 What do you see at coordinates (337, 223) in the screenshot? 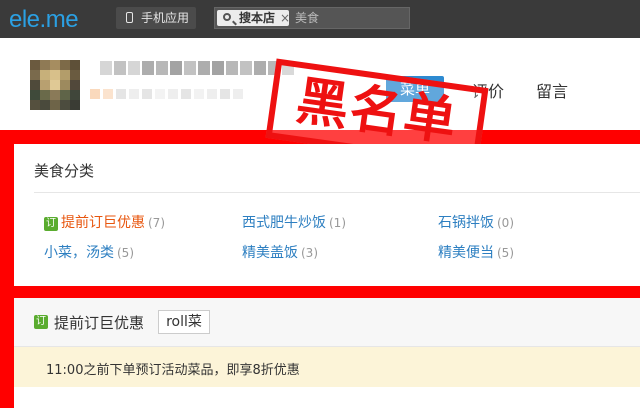
I see `category-count: (1)` at bounding box center [337, 223].